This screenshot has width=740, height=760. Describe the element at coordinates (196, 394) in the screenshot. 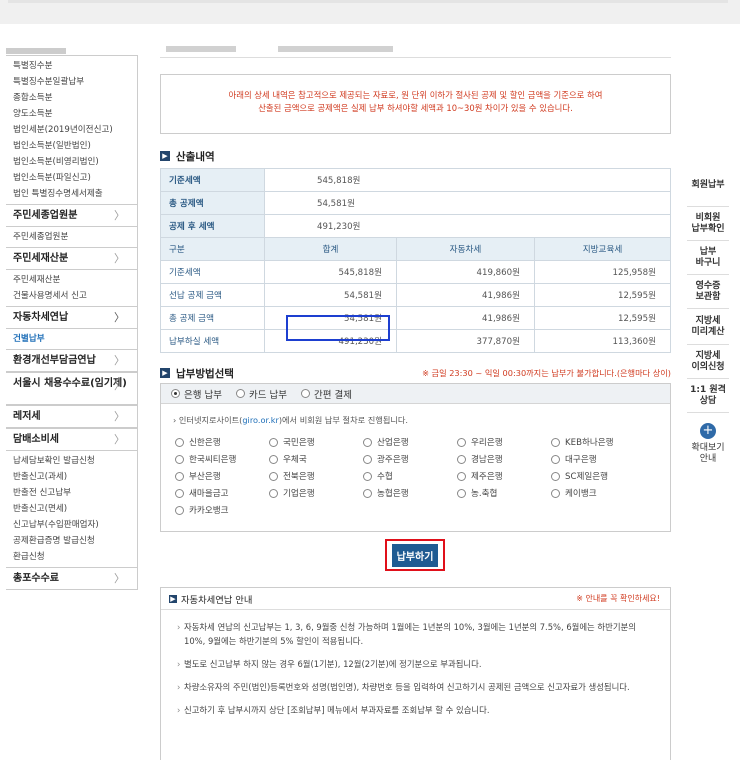

I see `tab-bank: 은행 납부` at that location.